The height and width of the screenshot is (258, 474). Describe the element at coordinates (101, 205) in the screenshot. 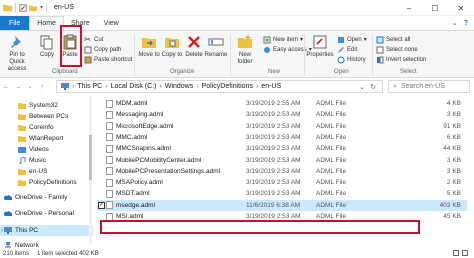

I see `row-checkbox: ✓` at that location.